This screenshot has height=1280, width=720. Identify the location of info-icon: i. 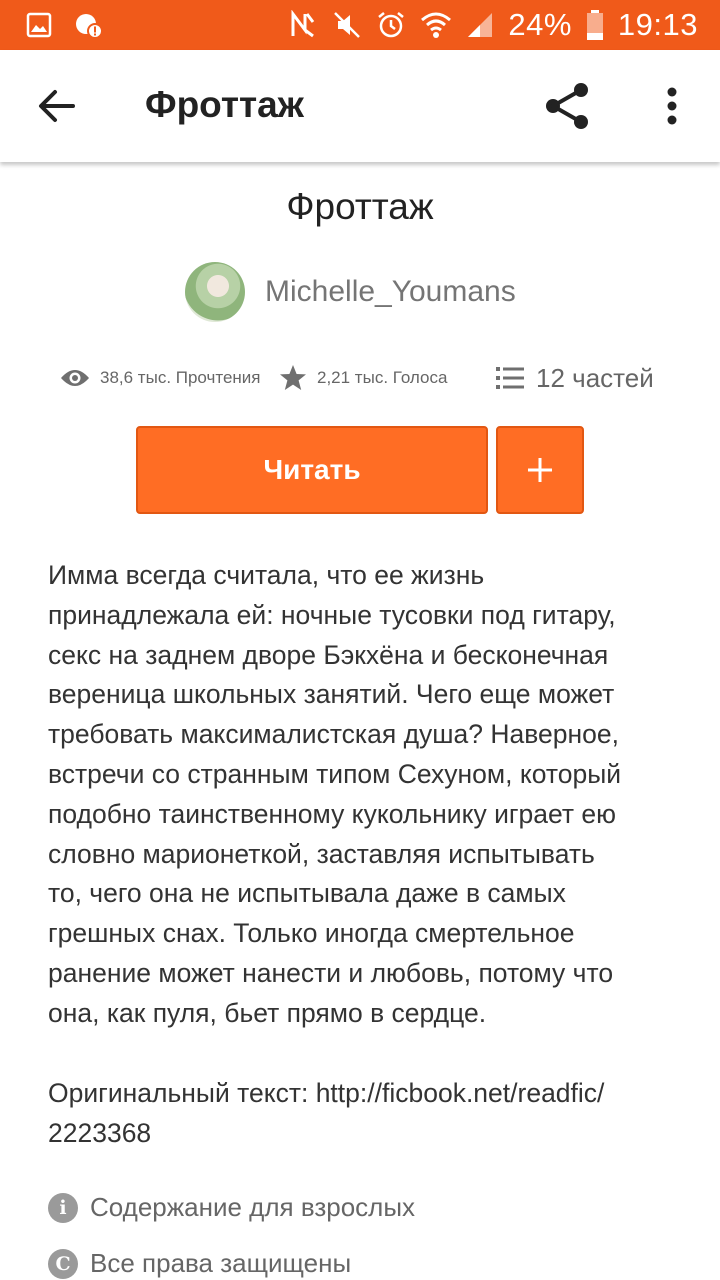
(63, 1207).